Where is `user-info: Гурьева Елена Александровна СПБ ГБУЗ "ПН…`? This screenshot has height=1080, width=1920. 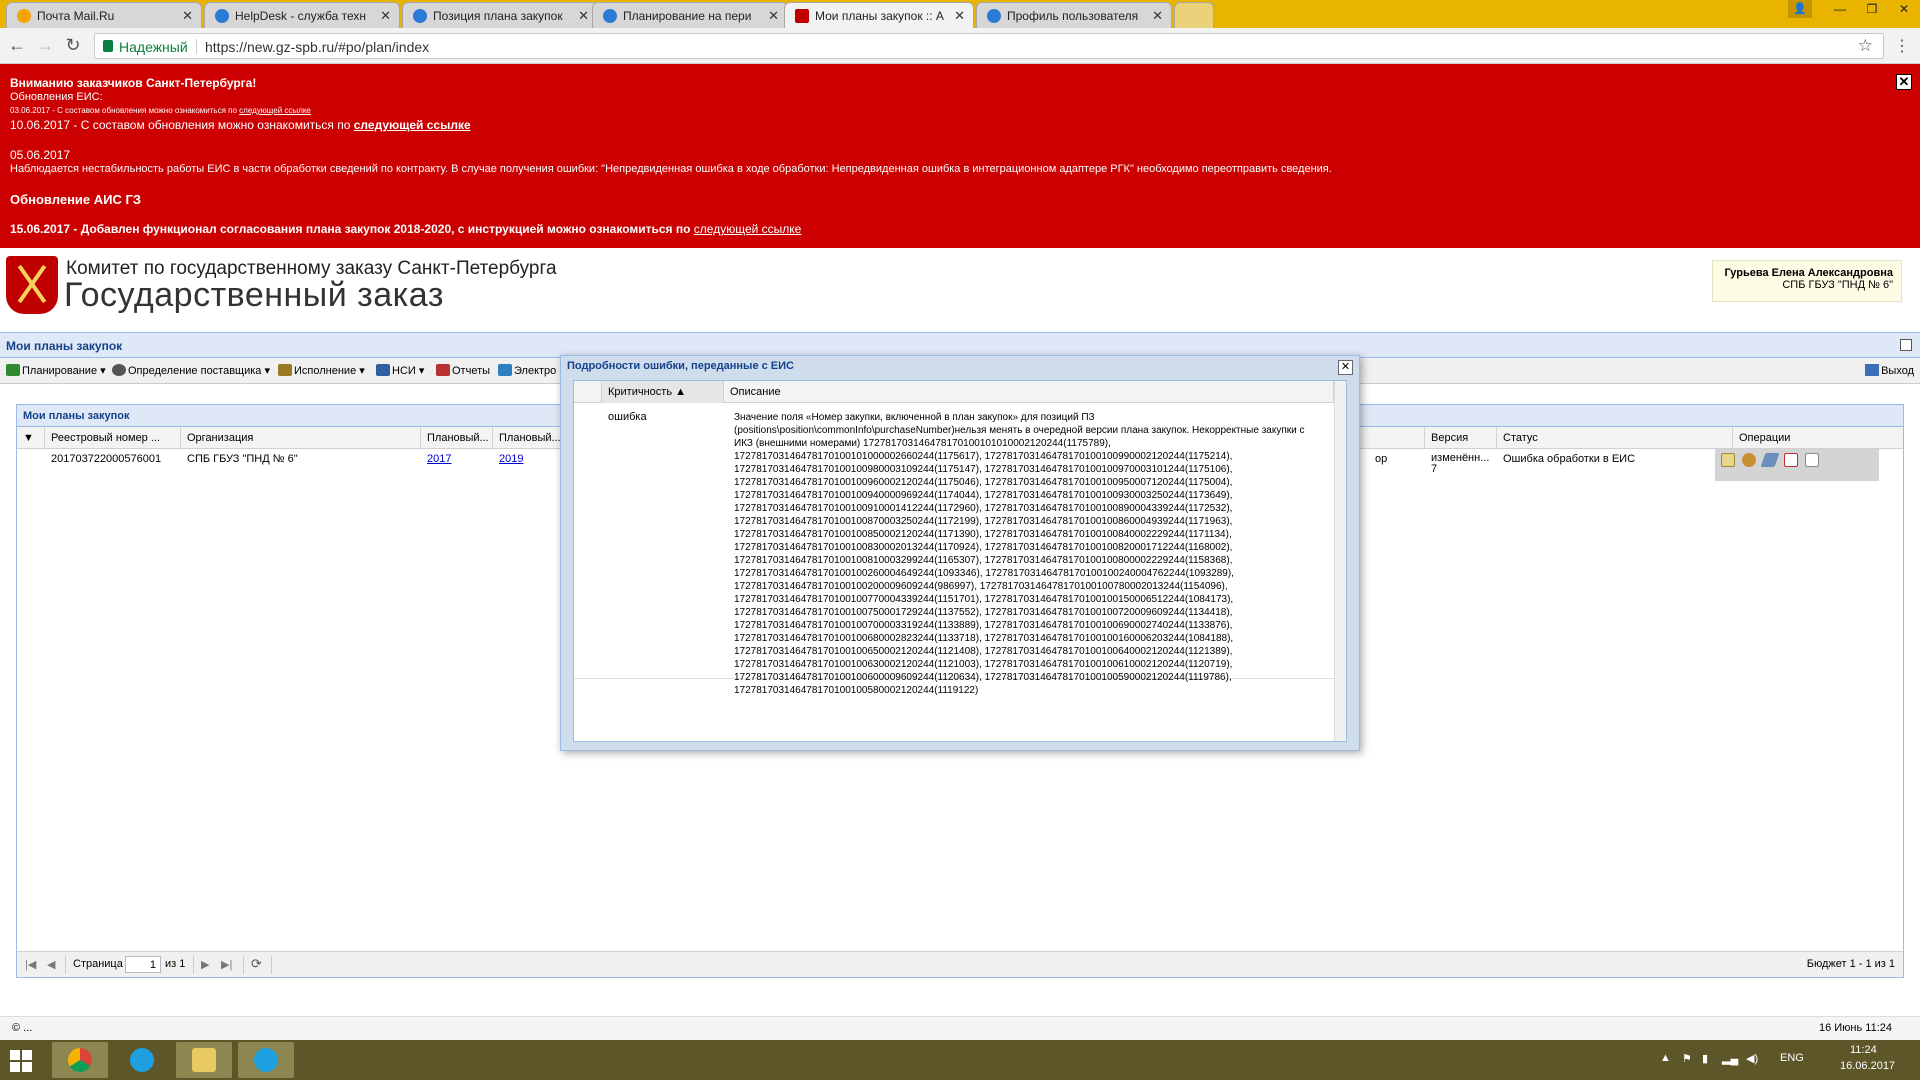 user-info: Гурьева Елена Александровна СПБ ГБУЗ "ПН… is located at coordinates (1807, 281).